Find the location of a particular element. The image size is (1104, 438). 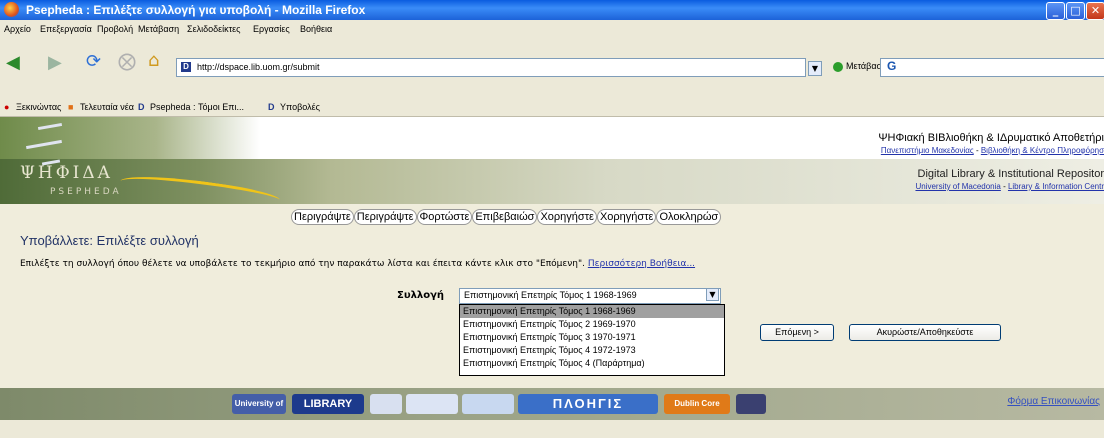

collection-select: Επιστημονική Επετηρίς Τόμος 1 1968-1969 is located at coordinates (590, 296).